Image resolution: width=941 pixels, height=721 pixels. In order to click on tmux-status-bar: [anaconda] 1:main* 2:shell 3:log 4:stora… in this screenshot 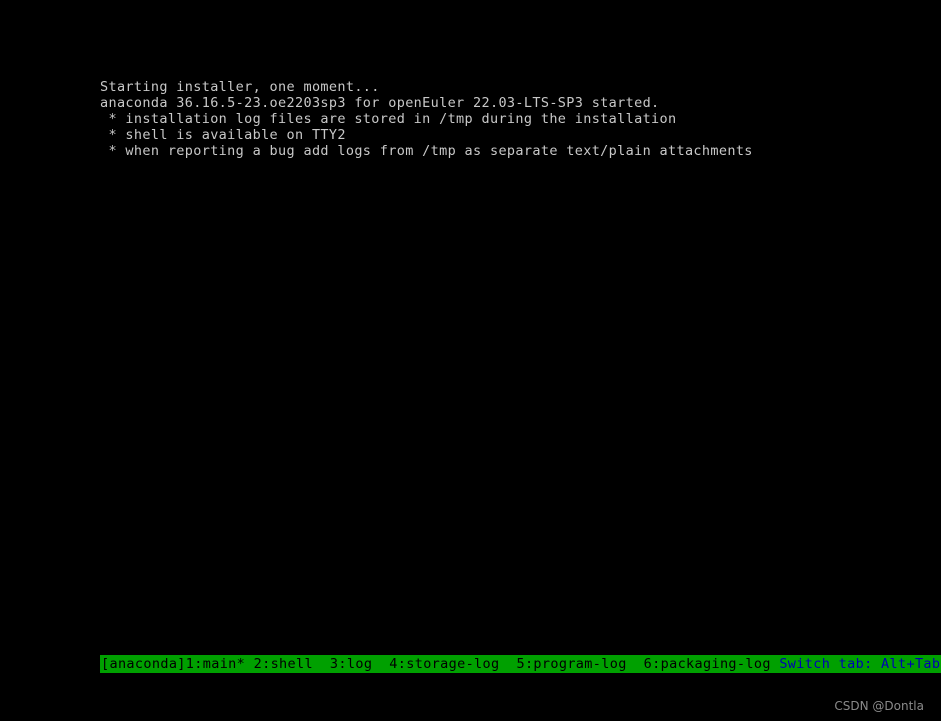, I will do `click(520, 664)`.